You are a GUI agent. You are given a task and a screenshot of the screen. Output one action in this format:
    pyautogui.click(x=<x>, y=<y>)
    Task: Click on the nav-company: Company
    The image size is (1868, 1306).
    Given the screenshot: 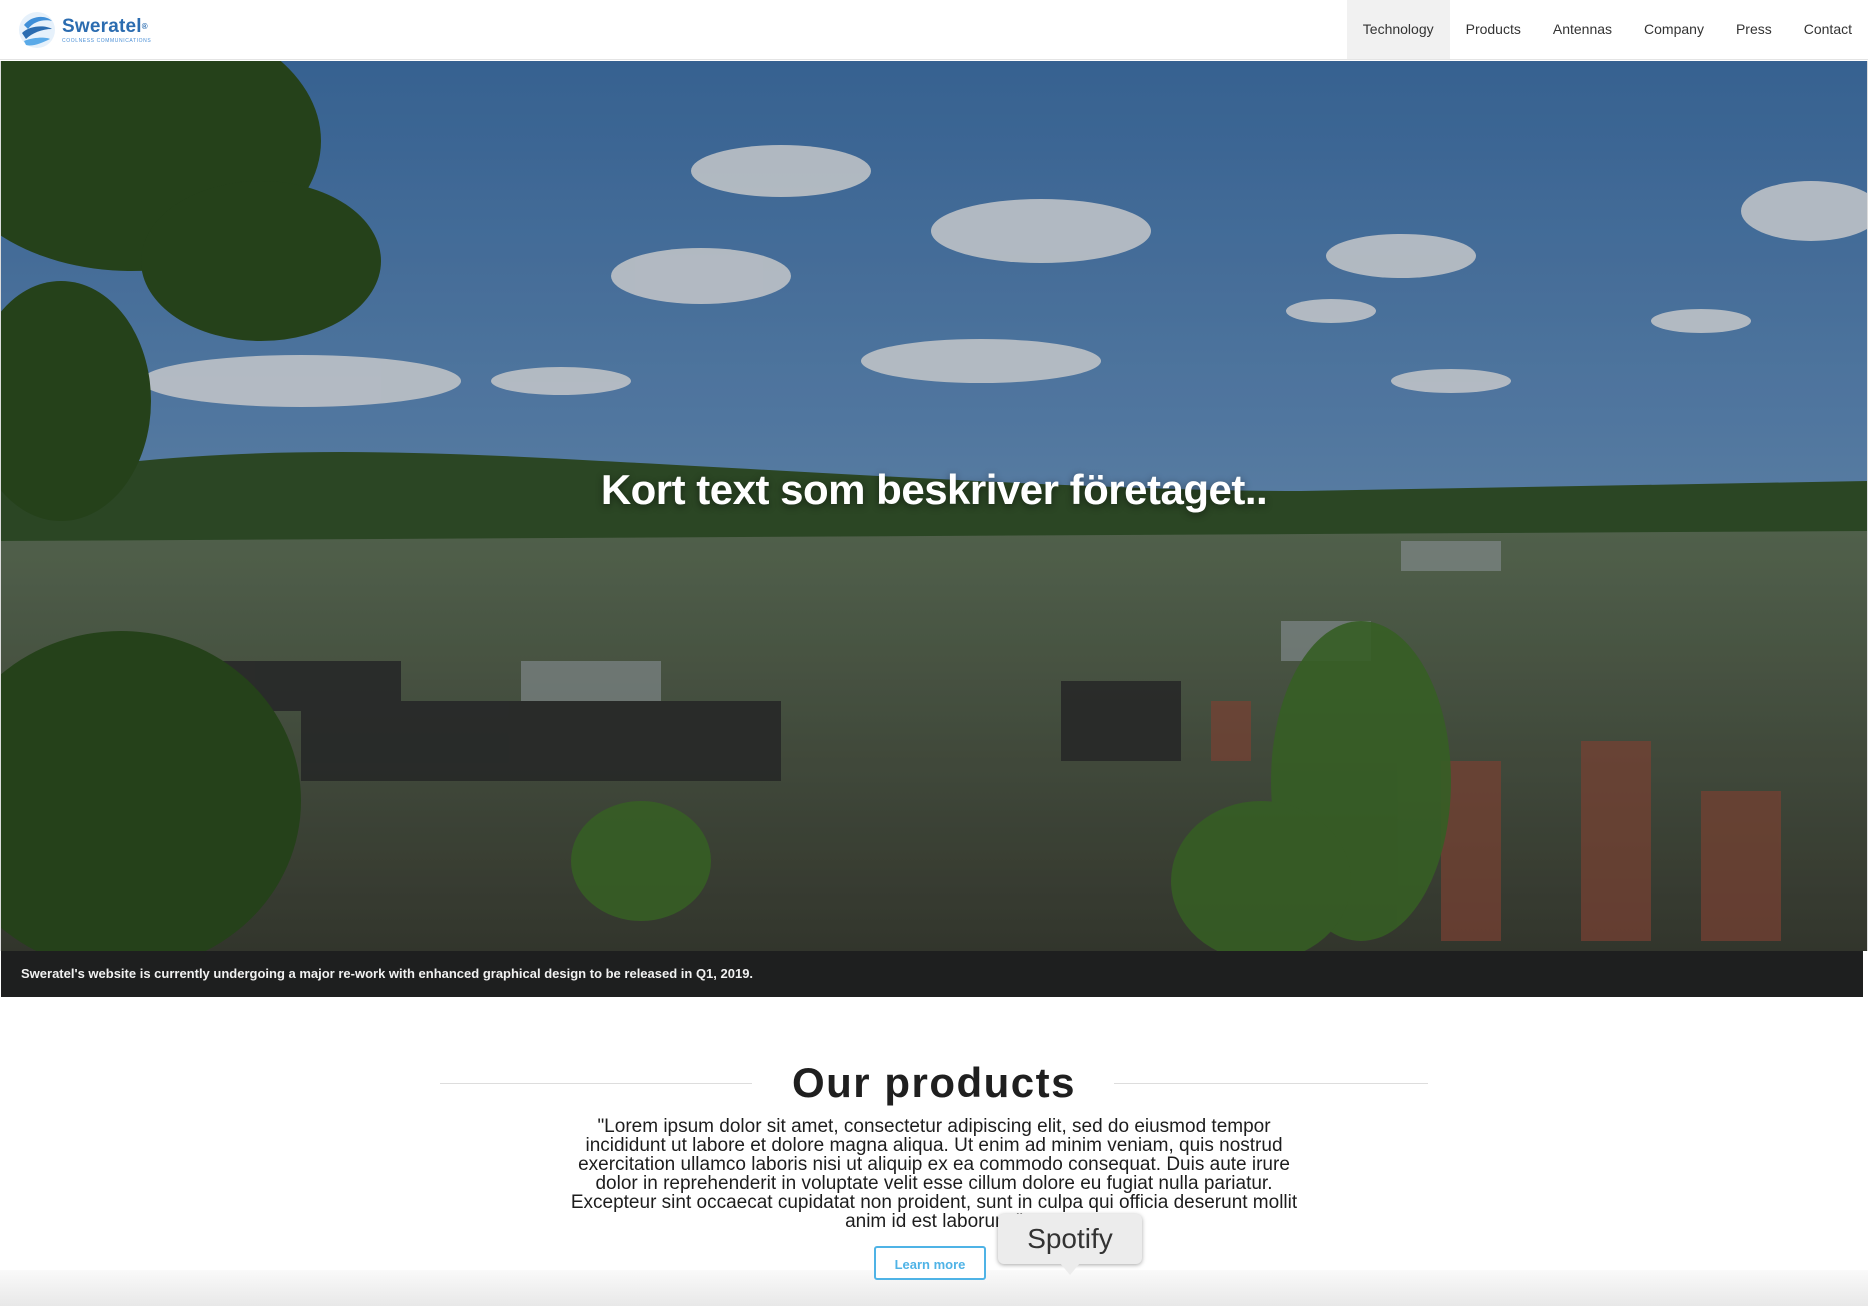 What is the action you would take?
    pyautogui.click(x=1674, y=29)
    